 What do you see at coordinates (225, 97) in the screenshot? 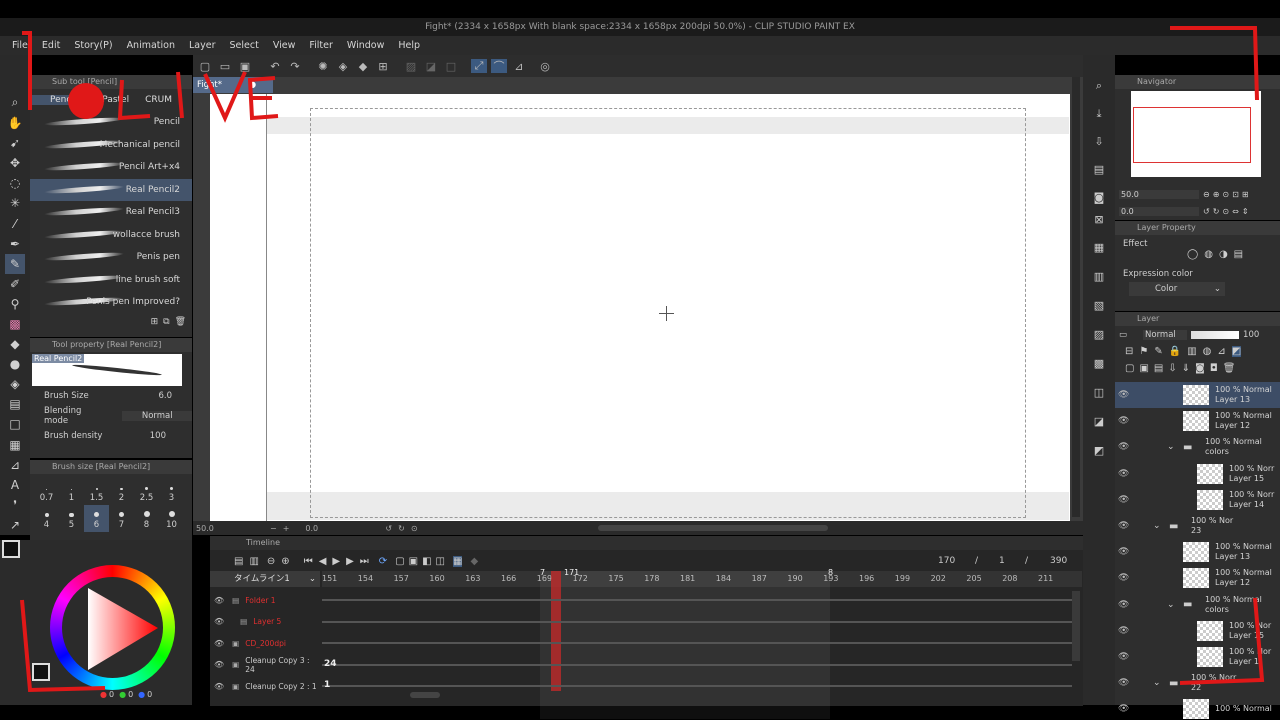
I see `live-overlay-stroke-v` at bounding box center [225, 97].